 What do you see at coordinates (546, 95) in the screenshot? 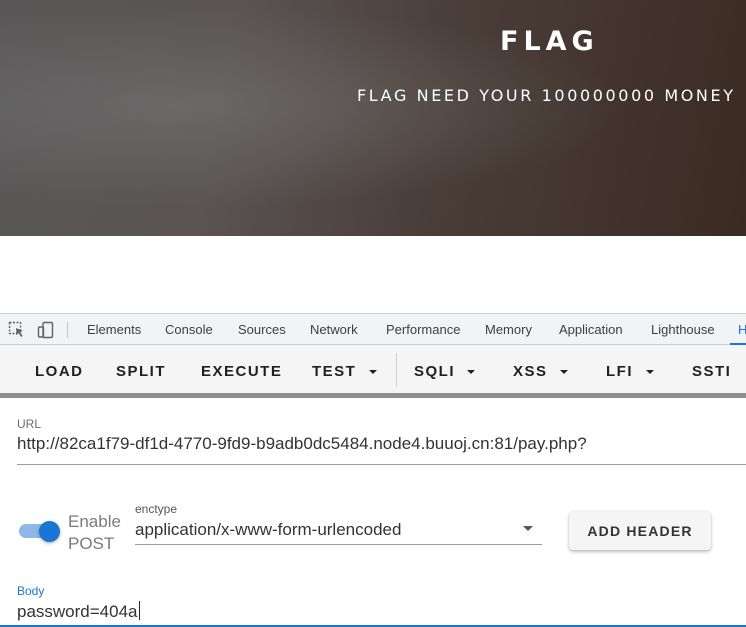
I see `page-subtitle: FLAG NEED YOUR 100000000 MONEY` at bounding box center [546, 95].